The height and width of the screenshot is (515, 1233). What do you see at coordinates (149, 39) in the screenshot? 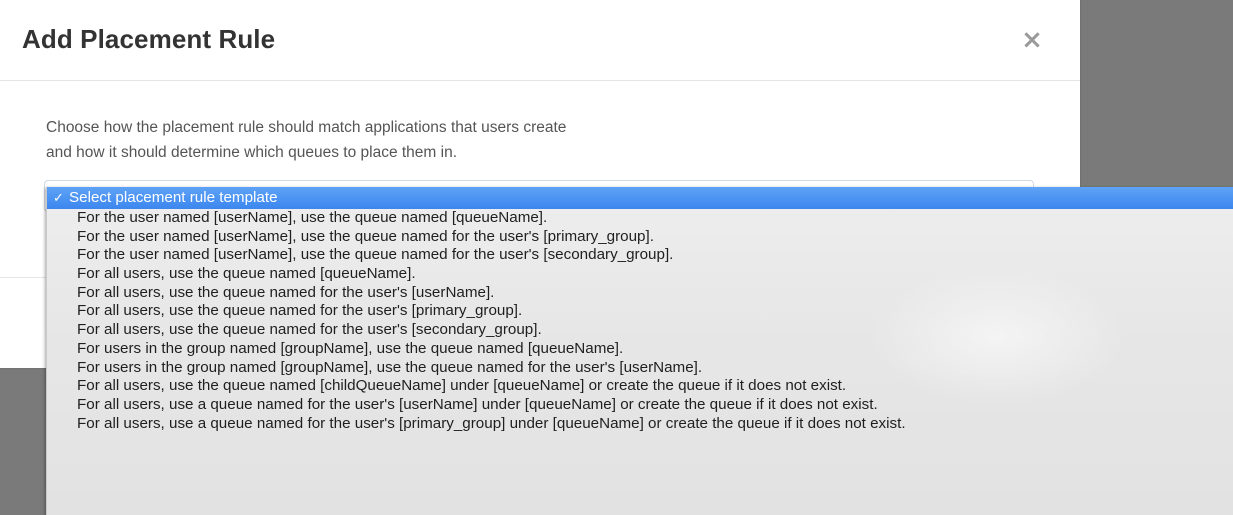
I see `modal-title: Add Placement Rule` at bounding box center [149, 39].